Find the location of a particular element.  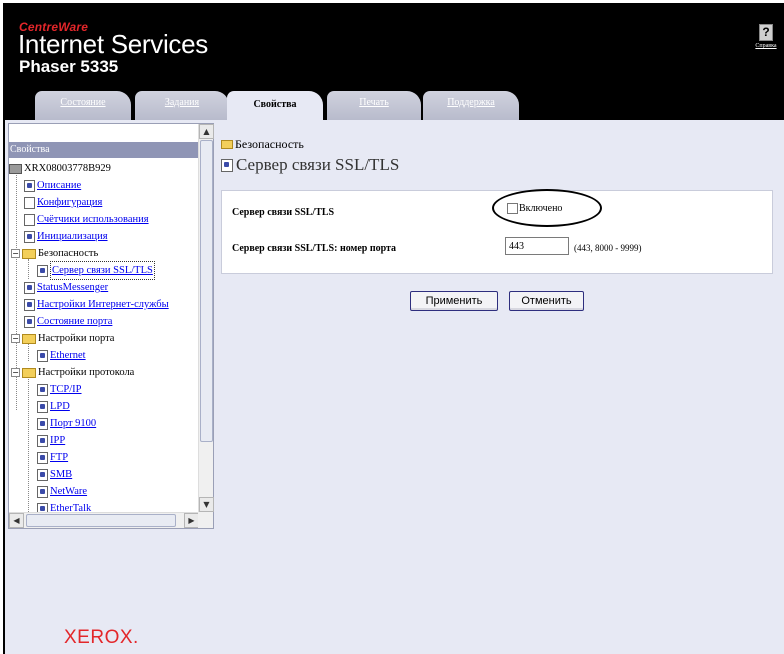

device-name: XRX08003778B929 is located at coordinates (67, 168).